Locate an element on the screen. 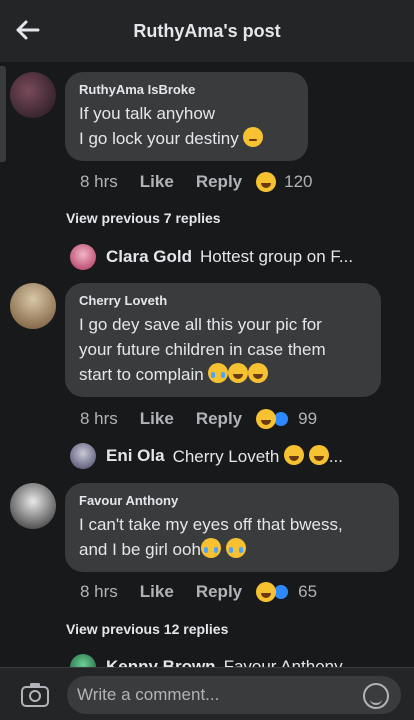 Image resolution: width=414 pixels, height=720 pixels. reaction-count: 120 is located at coordinates (298, 182).